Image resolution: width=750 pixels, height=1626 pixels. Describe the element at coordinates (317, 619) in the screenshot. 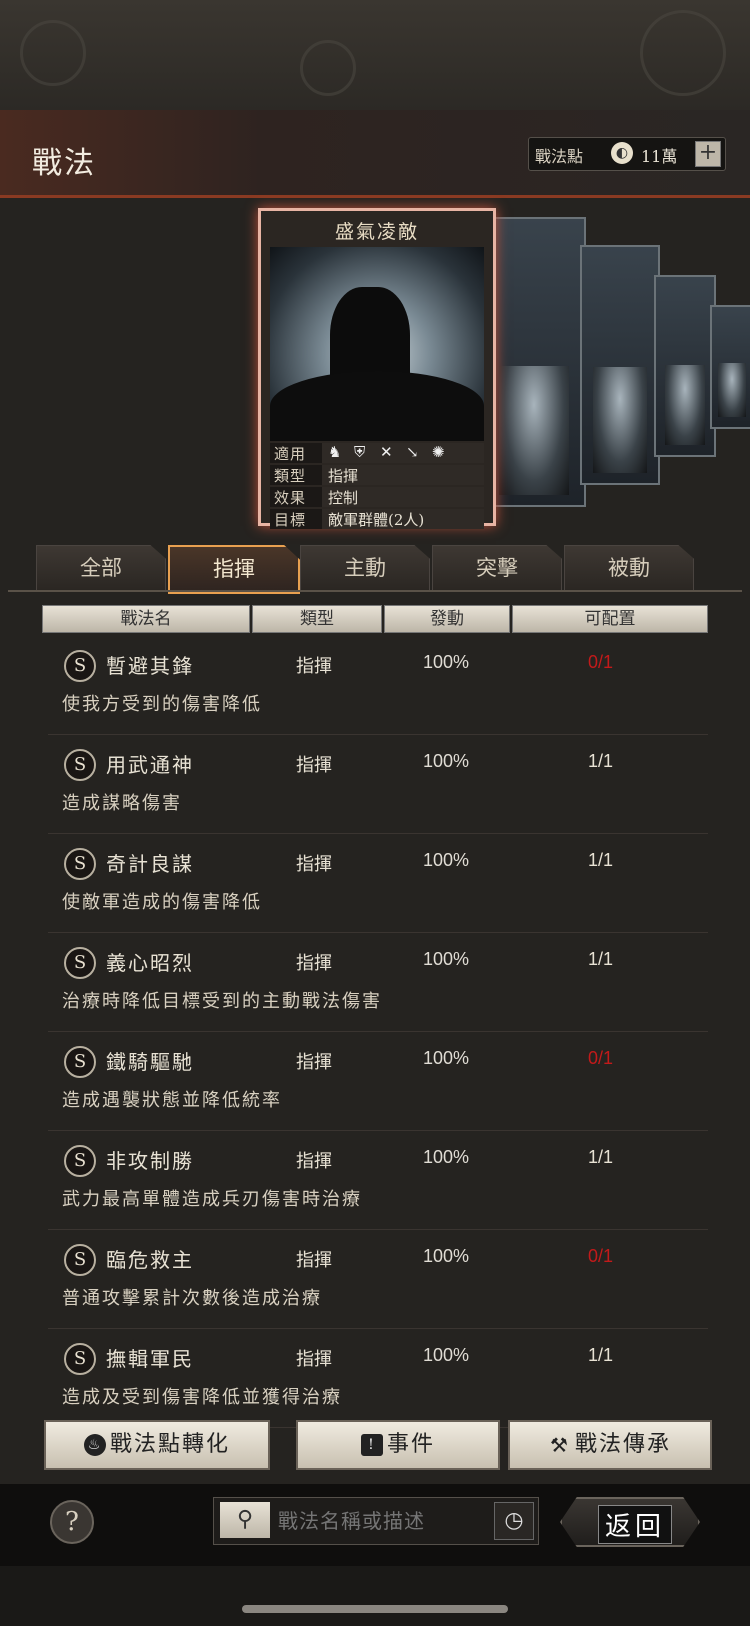

I see `column-header-type: 類型` at that location.